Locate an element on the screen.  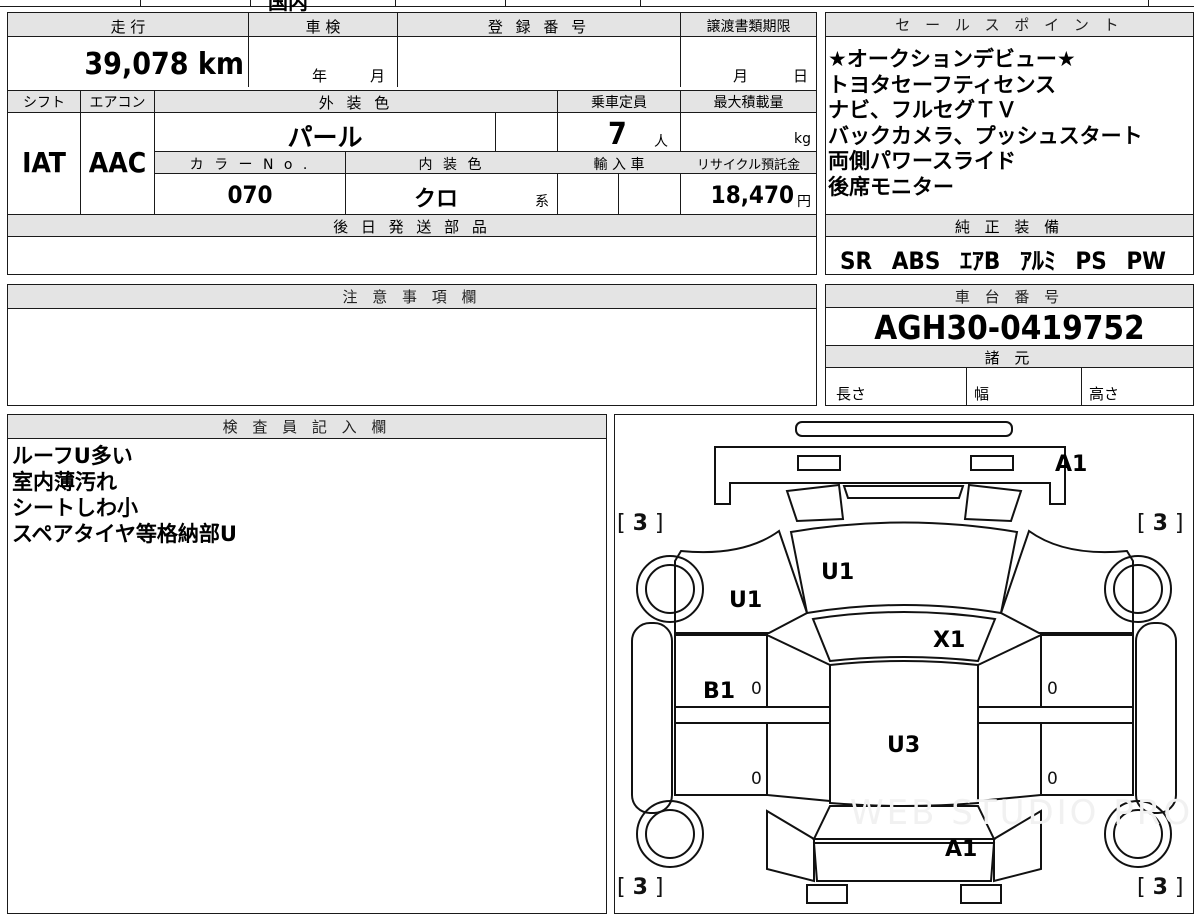
max-load-label: 最大積載量 is located at coordinates (748, 103).